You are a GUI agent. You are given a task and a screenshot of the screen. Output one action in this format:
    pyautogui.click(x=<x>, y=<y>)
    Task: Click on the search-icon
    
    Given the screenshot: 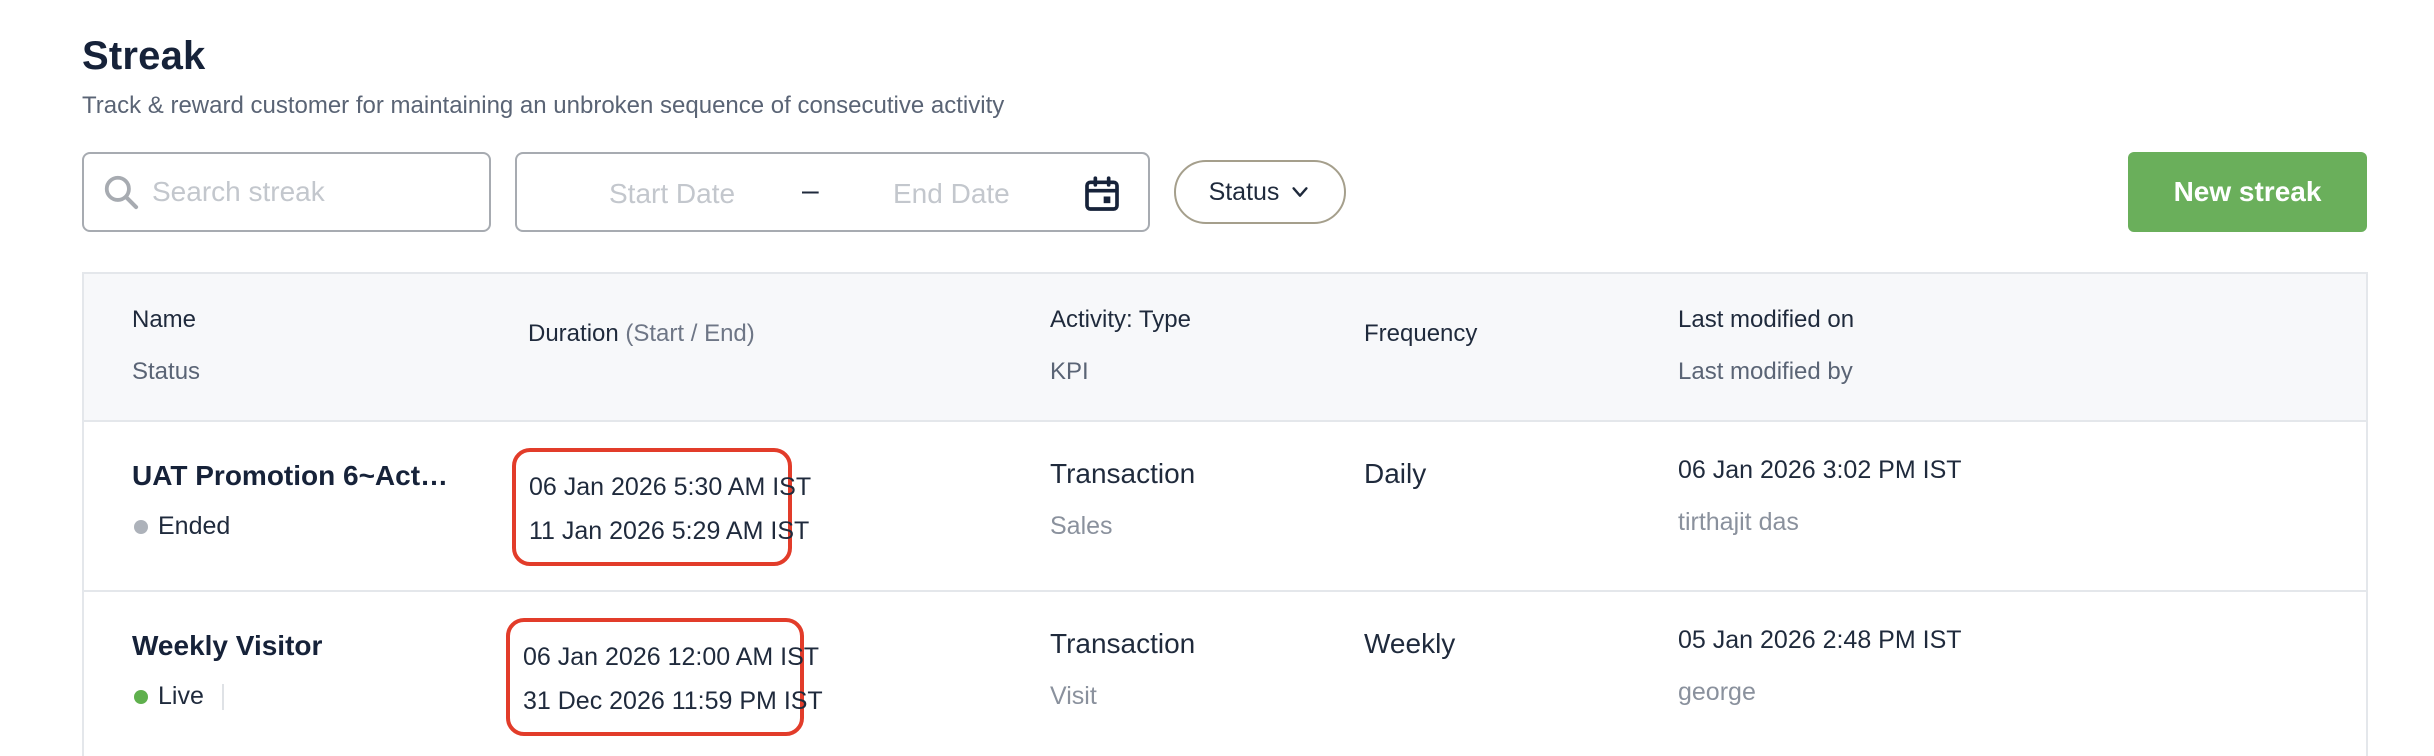 What is the action you would take?
    pyautogui.click(x=121, y=192)
    